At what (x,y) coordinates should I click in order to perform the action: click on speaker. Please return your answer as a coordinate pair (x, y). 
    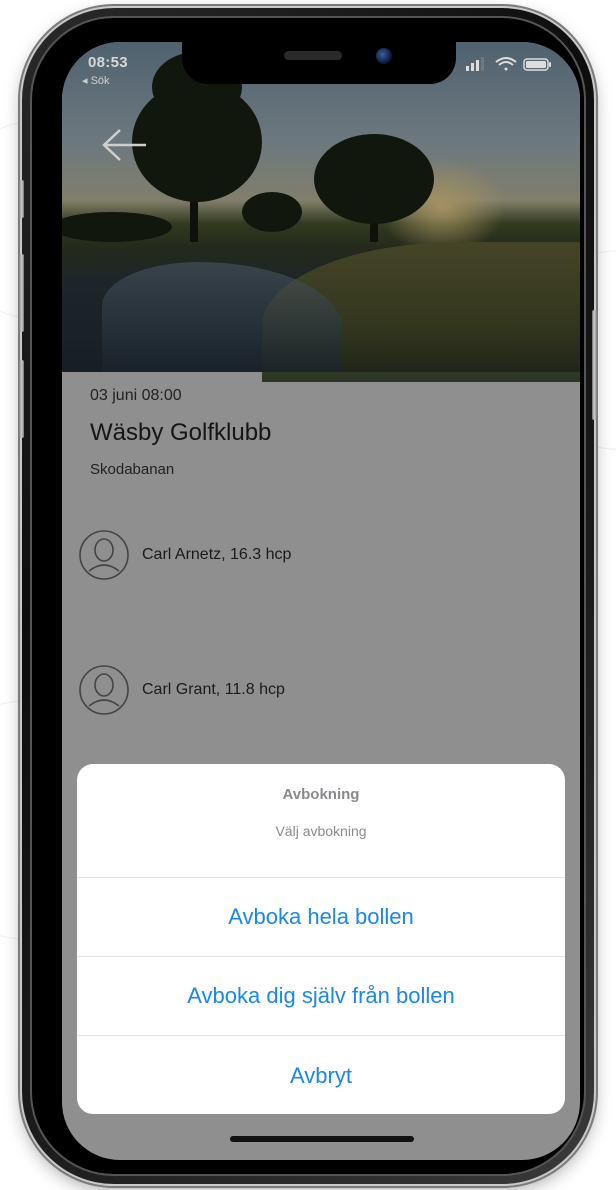
    Looking at the image, I should click on (313, 55).